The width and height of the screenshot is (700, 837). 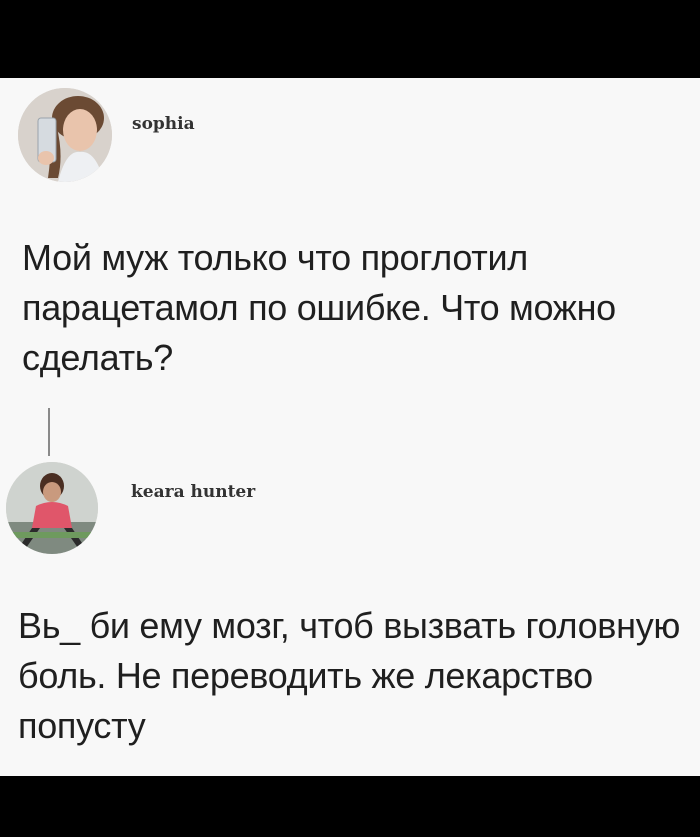 I want to click on bottom-black-bar, so click(x=350, y=806).